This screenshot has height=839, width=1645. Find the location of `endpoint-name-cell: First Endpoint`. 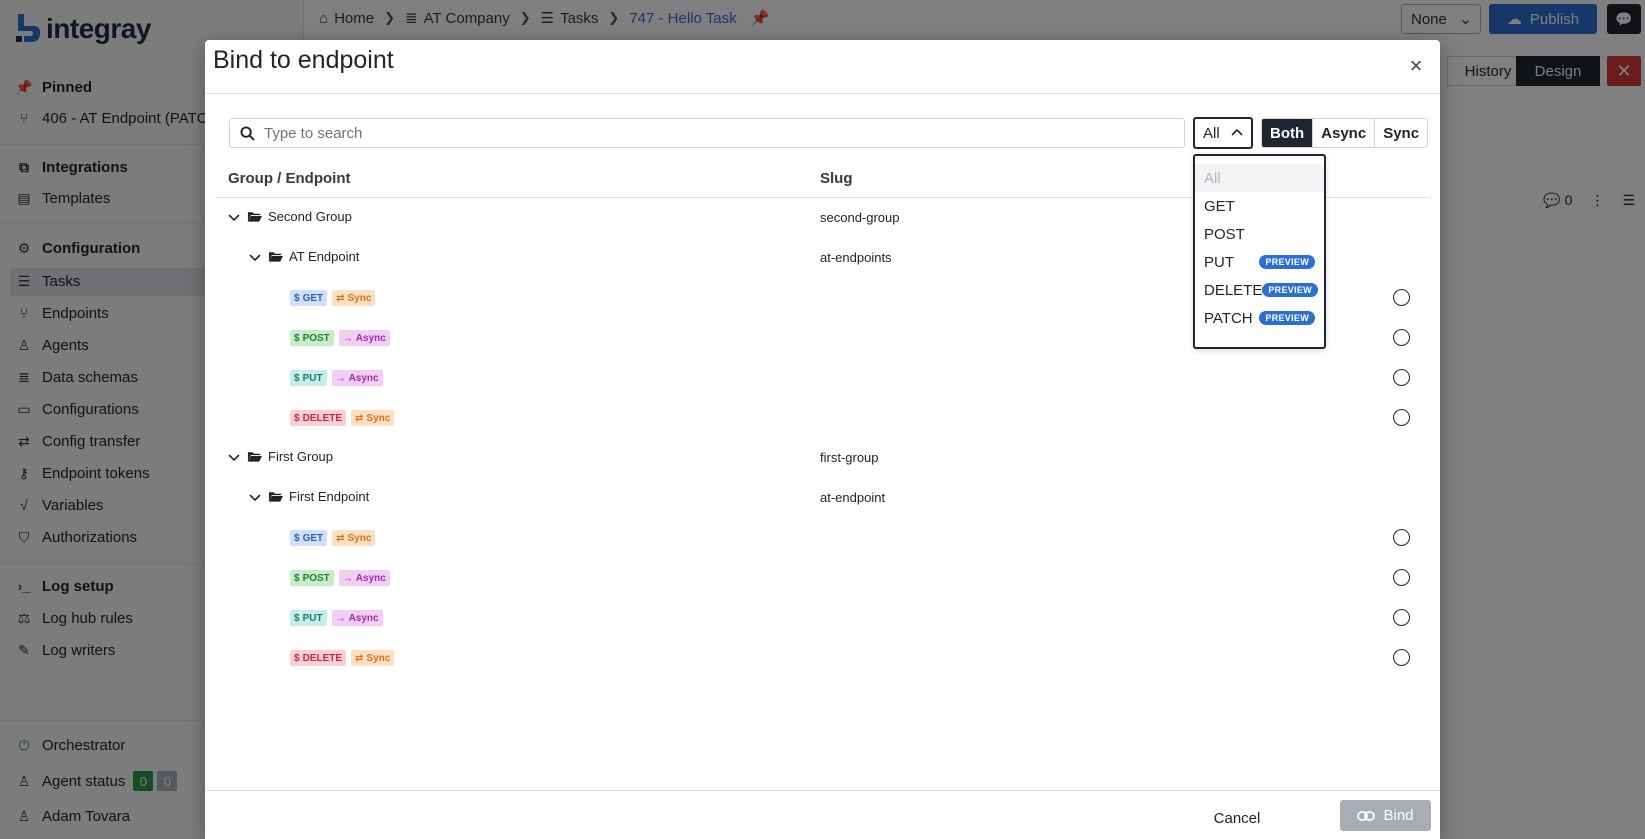

endpoint-name-cell: First Endpoint is located at coordinates (308, 496).